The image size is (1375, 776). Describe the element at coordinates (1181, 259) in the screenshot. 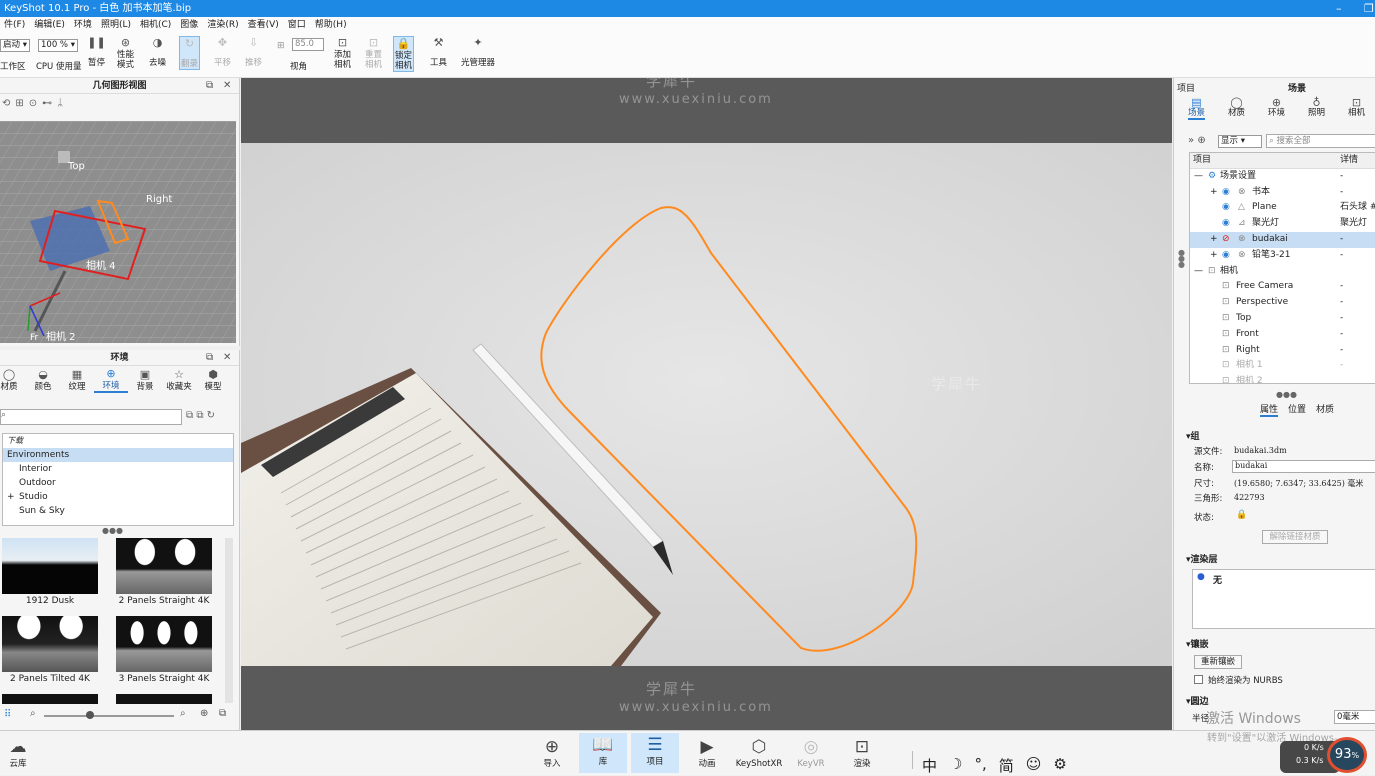

I see `side-grip: ● ● ●` at that location.